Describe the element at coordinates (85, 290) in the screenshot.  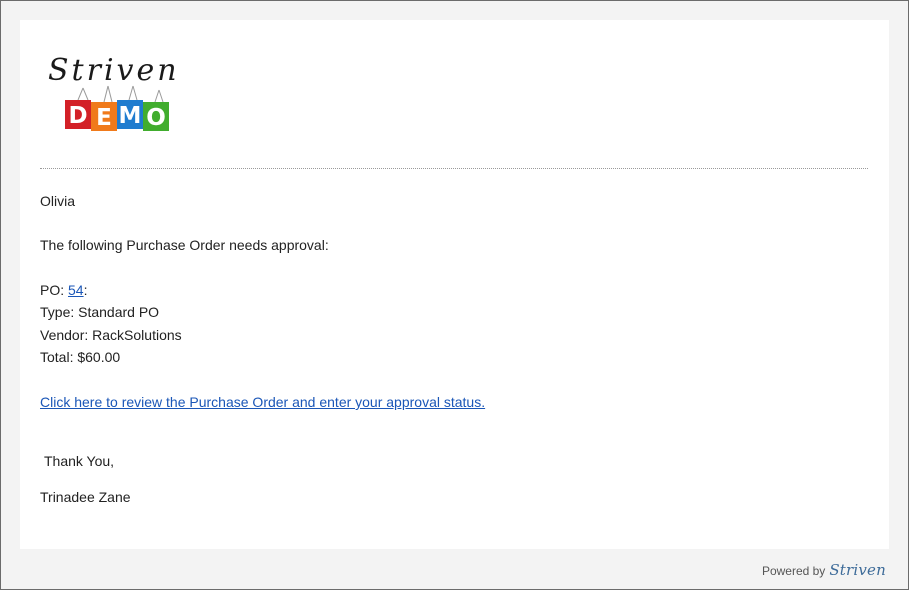
I see `po-suffix: :` at that location.